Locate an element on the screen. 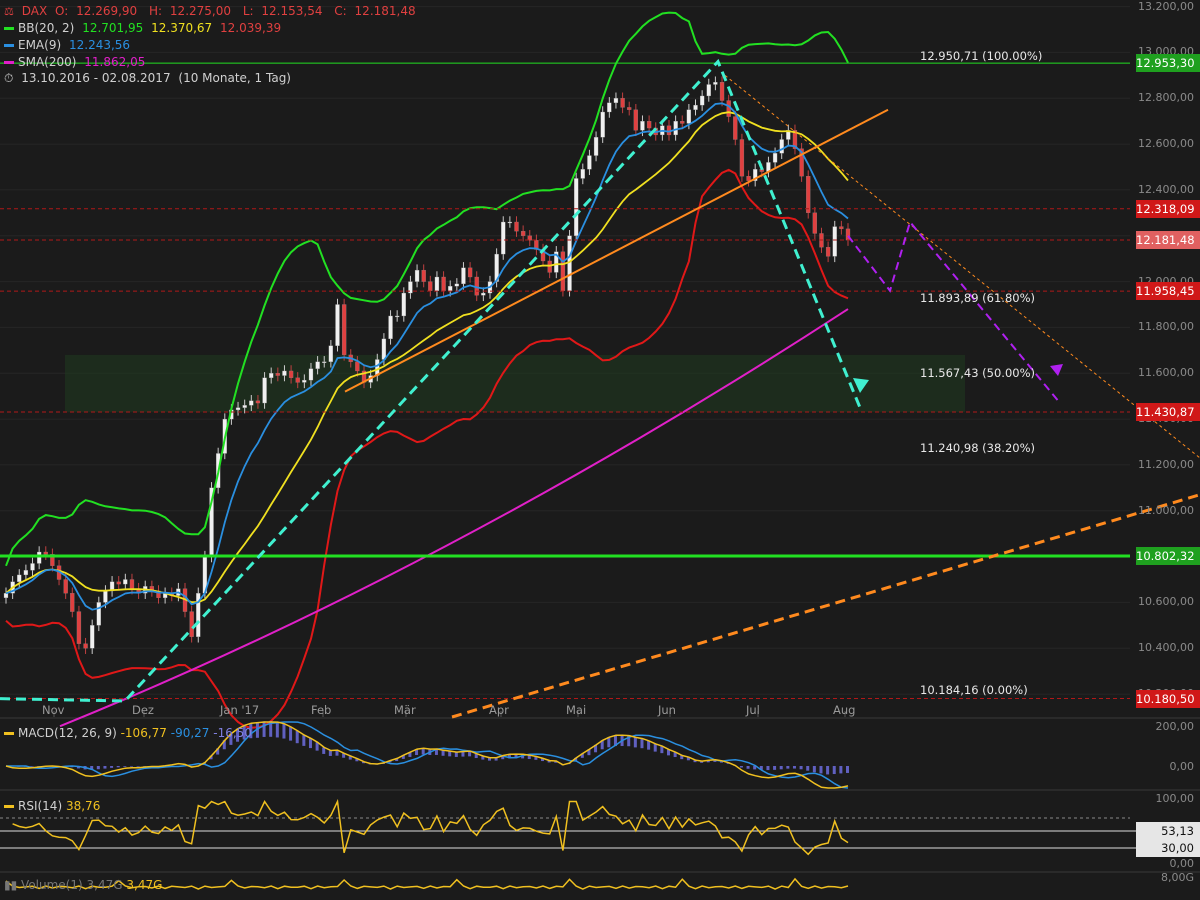 The height and width of the screenshot is (900, 1200). bb-legend: BB(20, 2) 12.701,95 12.370,67 12.039,39 is located at coordinates (144, 28).